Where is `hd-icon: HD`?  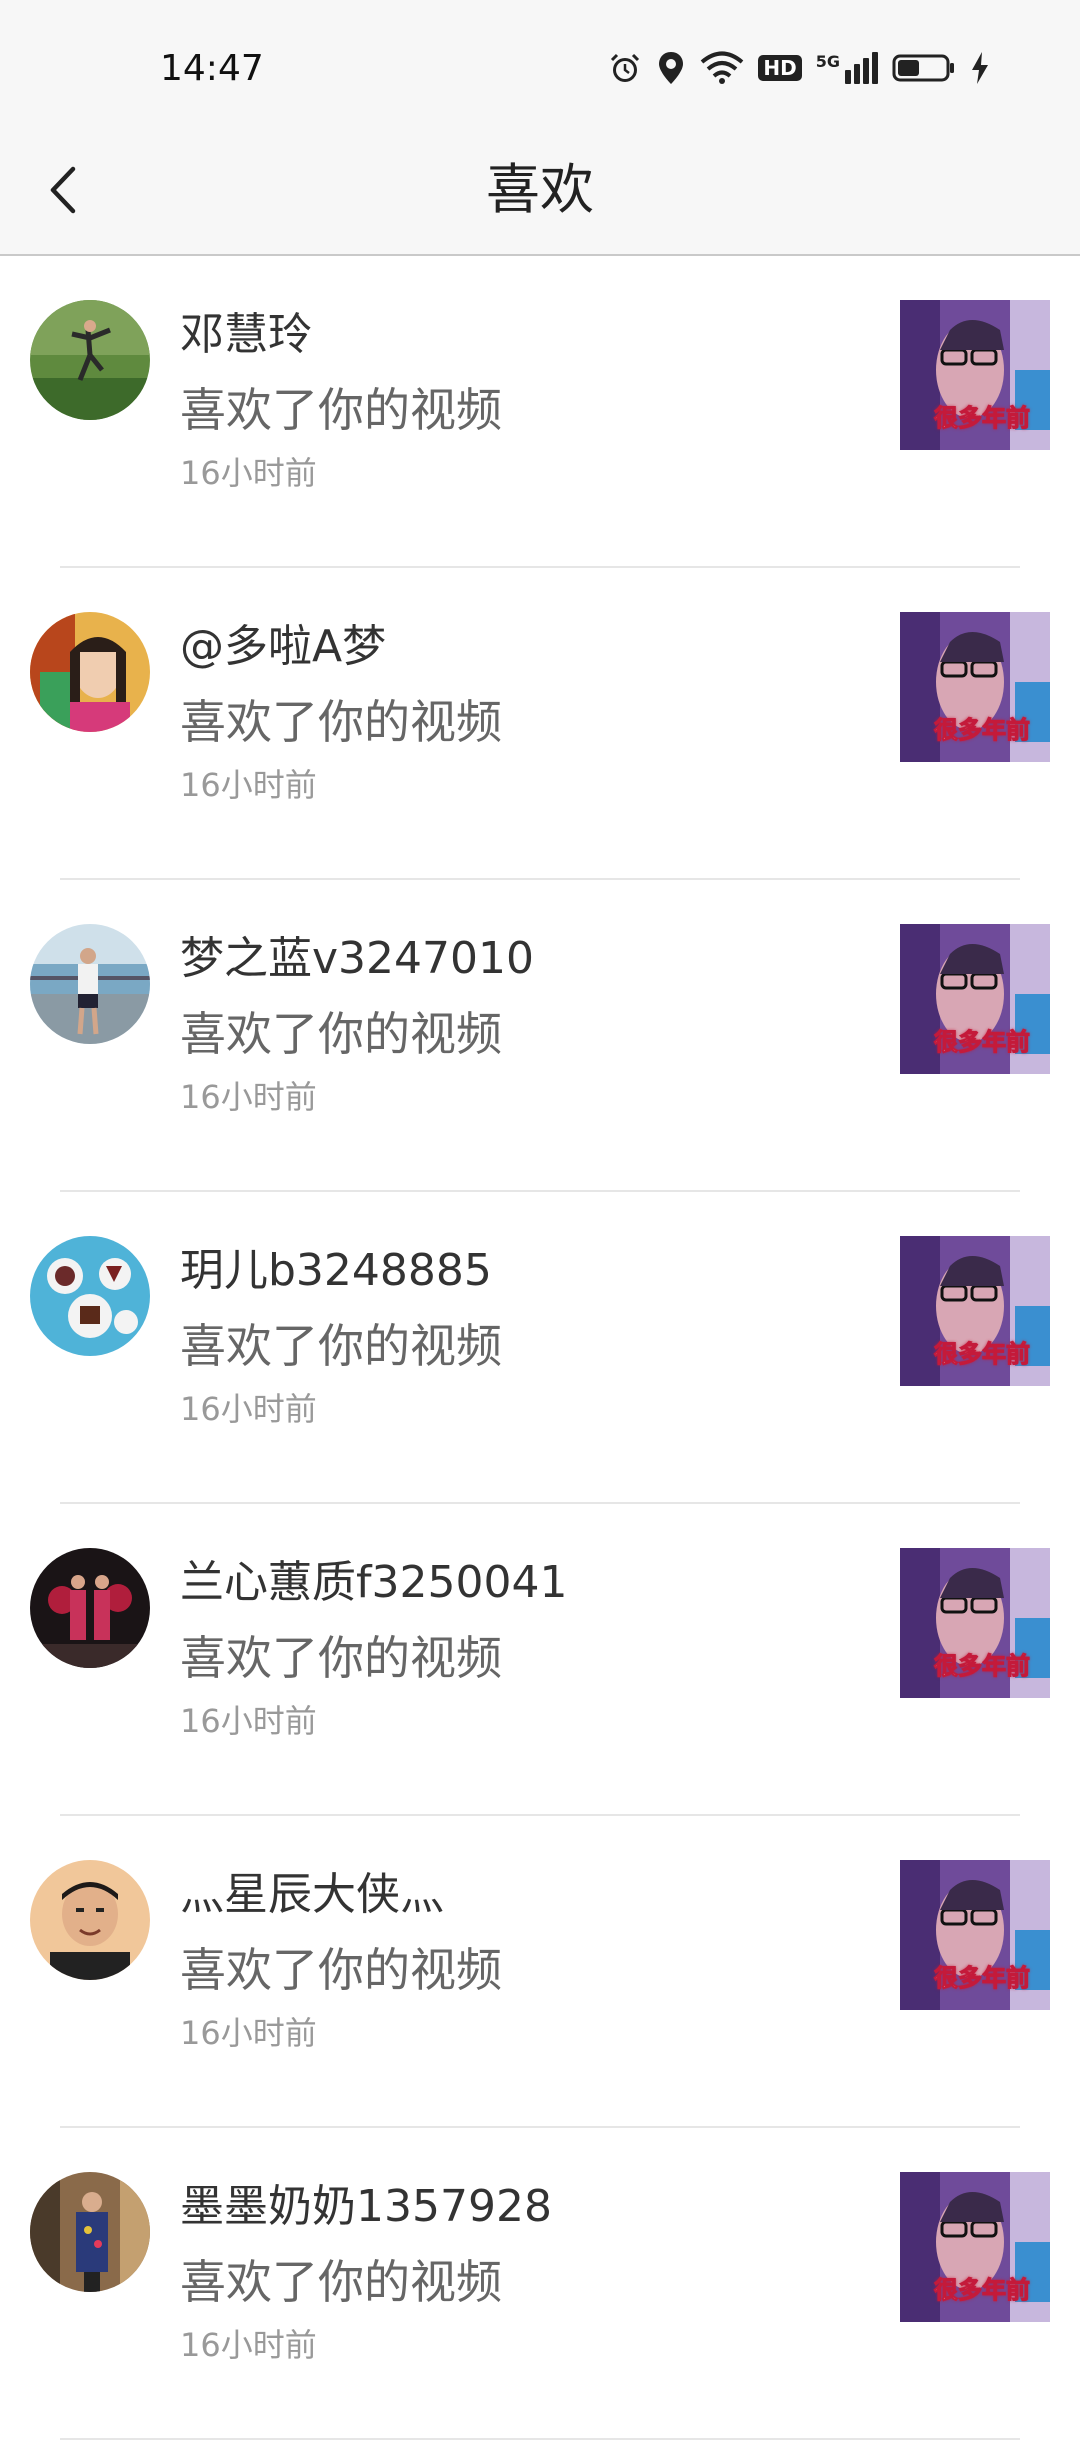 hd-icon: HD is located at coordinates (780, 68).